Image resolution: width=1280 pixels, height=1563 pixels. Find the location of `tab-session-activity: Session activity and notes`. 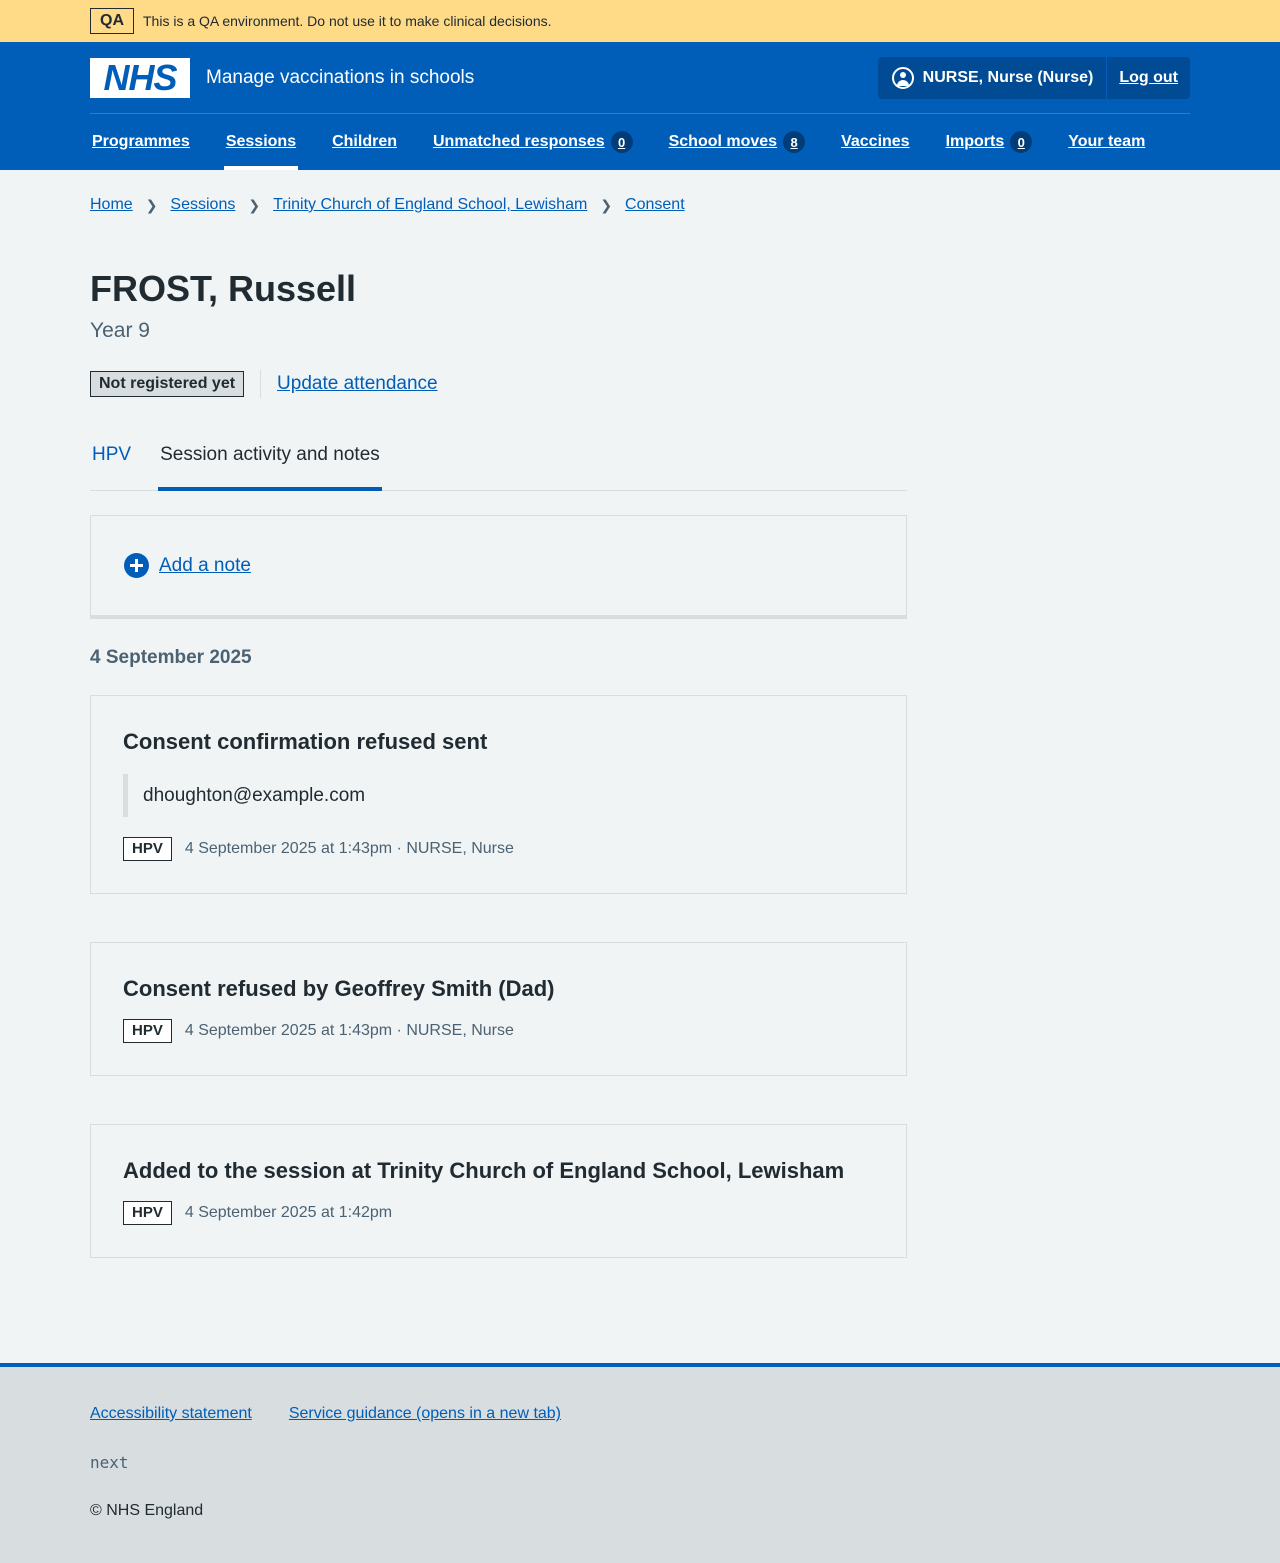

tab-session-activity: Session activity and notes is located at coordinates (270, 467).